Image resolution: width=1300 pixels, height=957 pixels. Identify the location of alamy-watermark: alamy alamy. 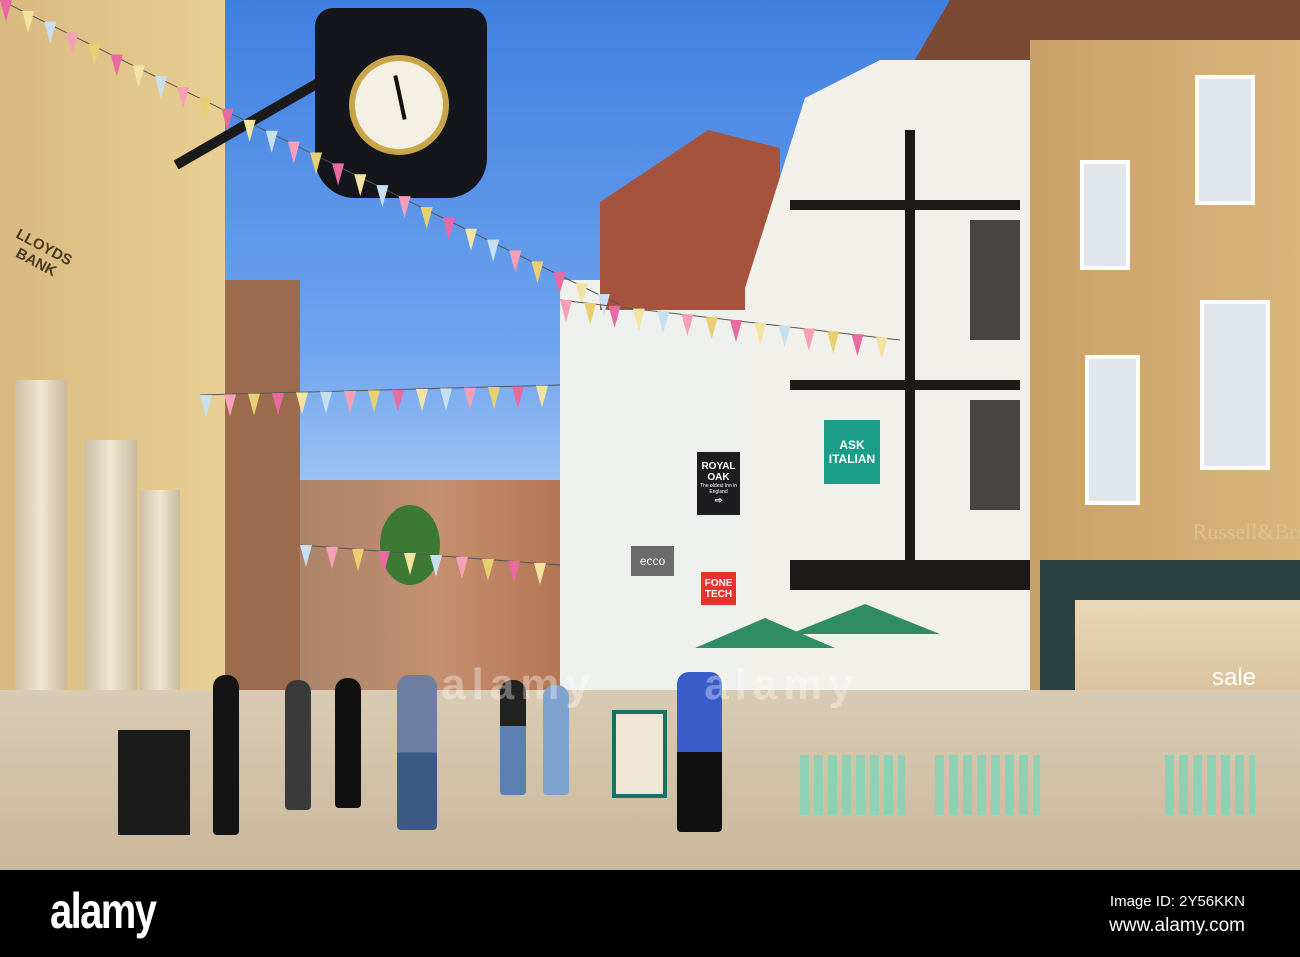
(650, 684).